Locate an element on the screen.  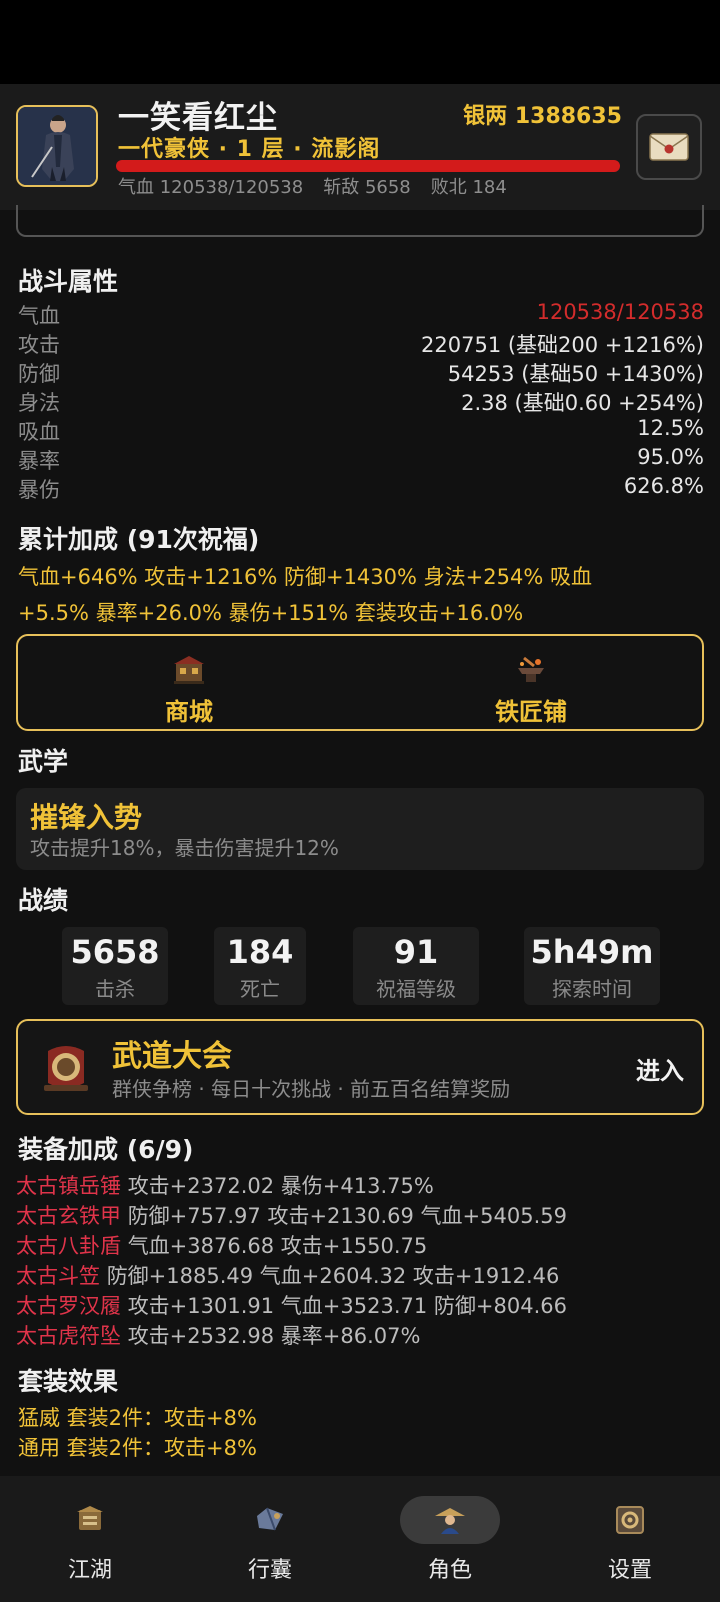
anvil-icon is located at coordinates (531, 669).